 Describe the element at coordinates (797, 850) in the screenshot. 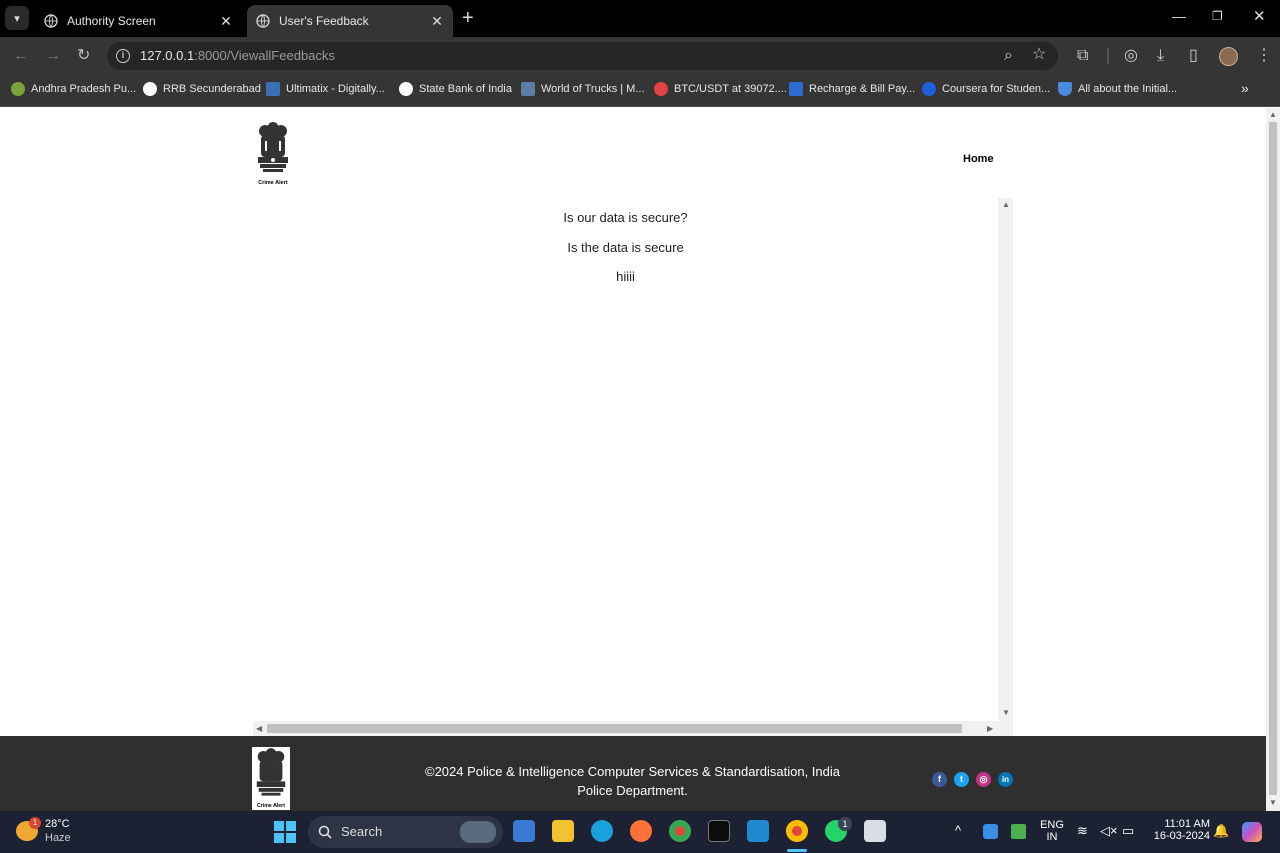

I see `active-app-indicator` at that location.